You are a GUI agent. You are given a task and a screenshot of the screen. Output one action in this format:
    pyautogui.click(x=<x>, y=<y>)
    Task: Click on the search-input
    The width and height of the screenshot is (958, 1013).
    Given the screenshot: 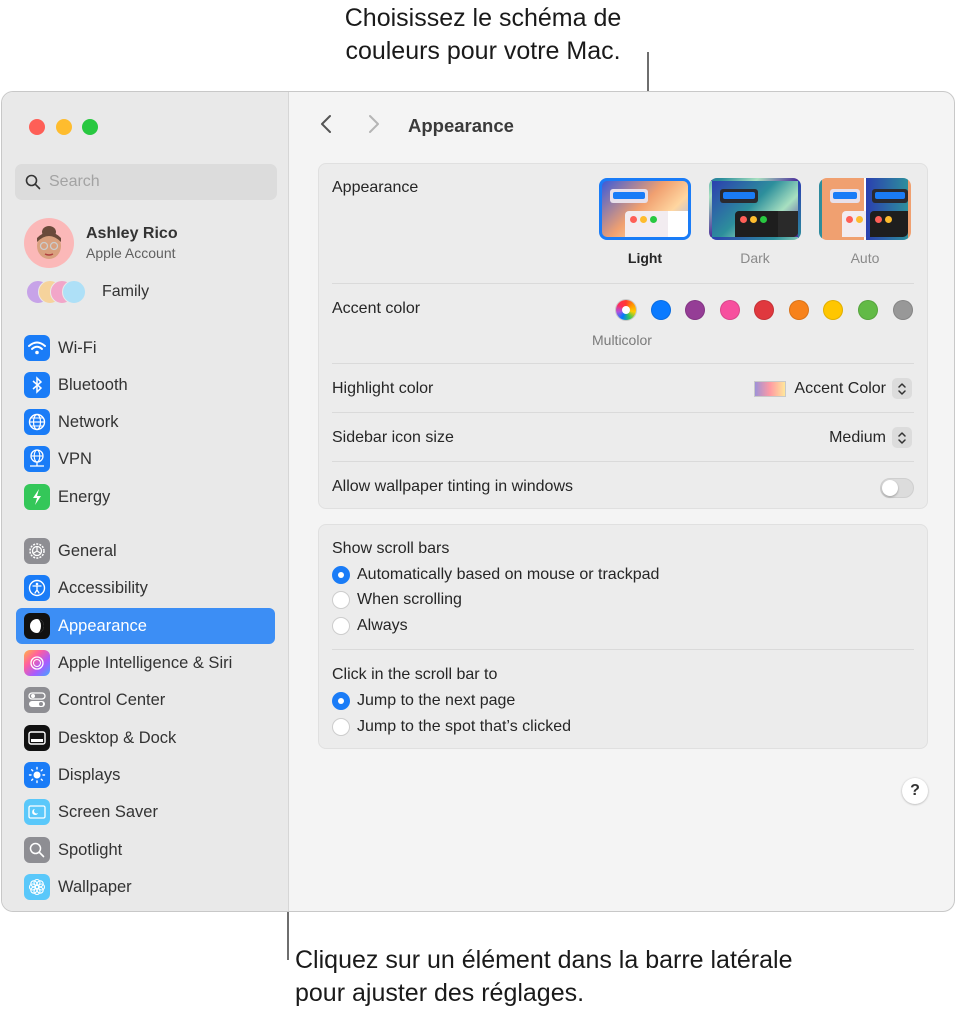 What is the action you would take?
    pyautogui.click(x=149, y=182)
    